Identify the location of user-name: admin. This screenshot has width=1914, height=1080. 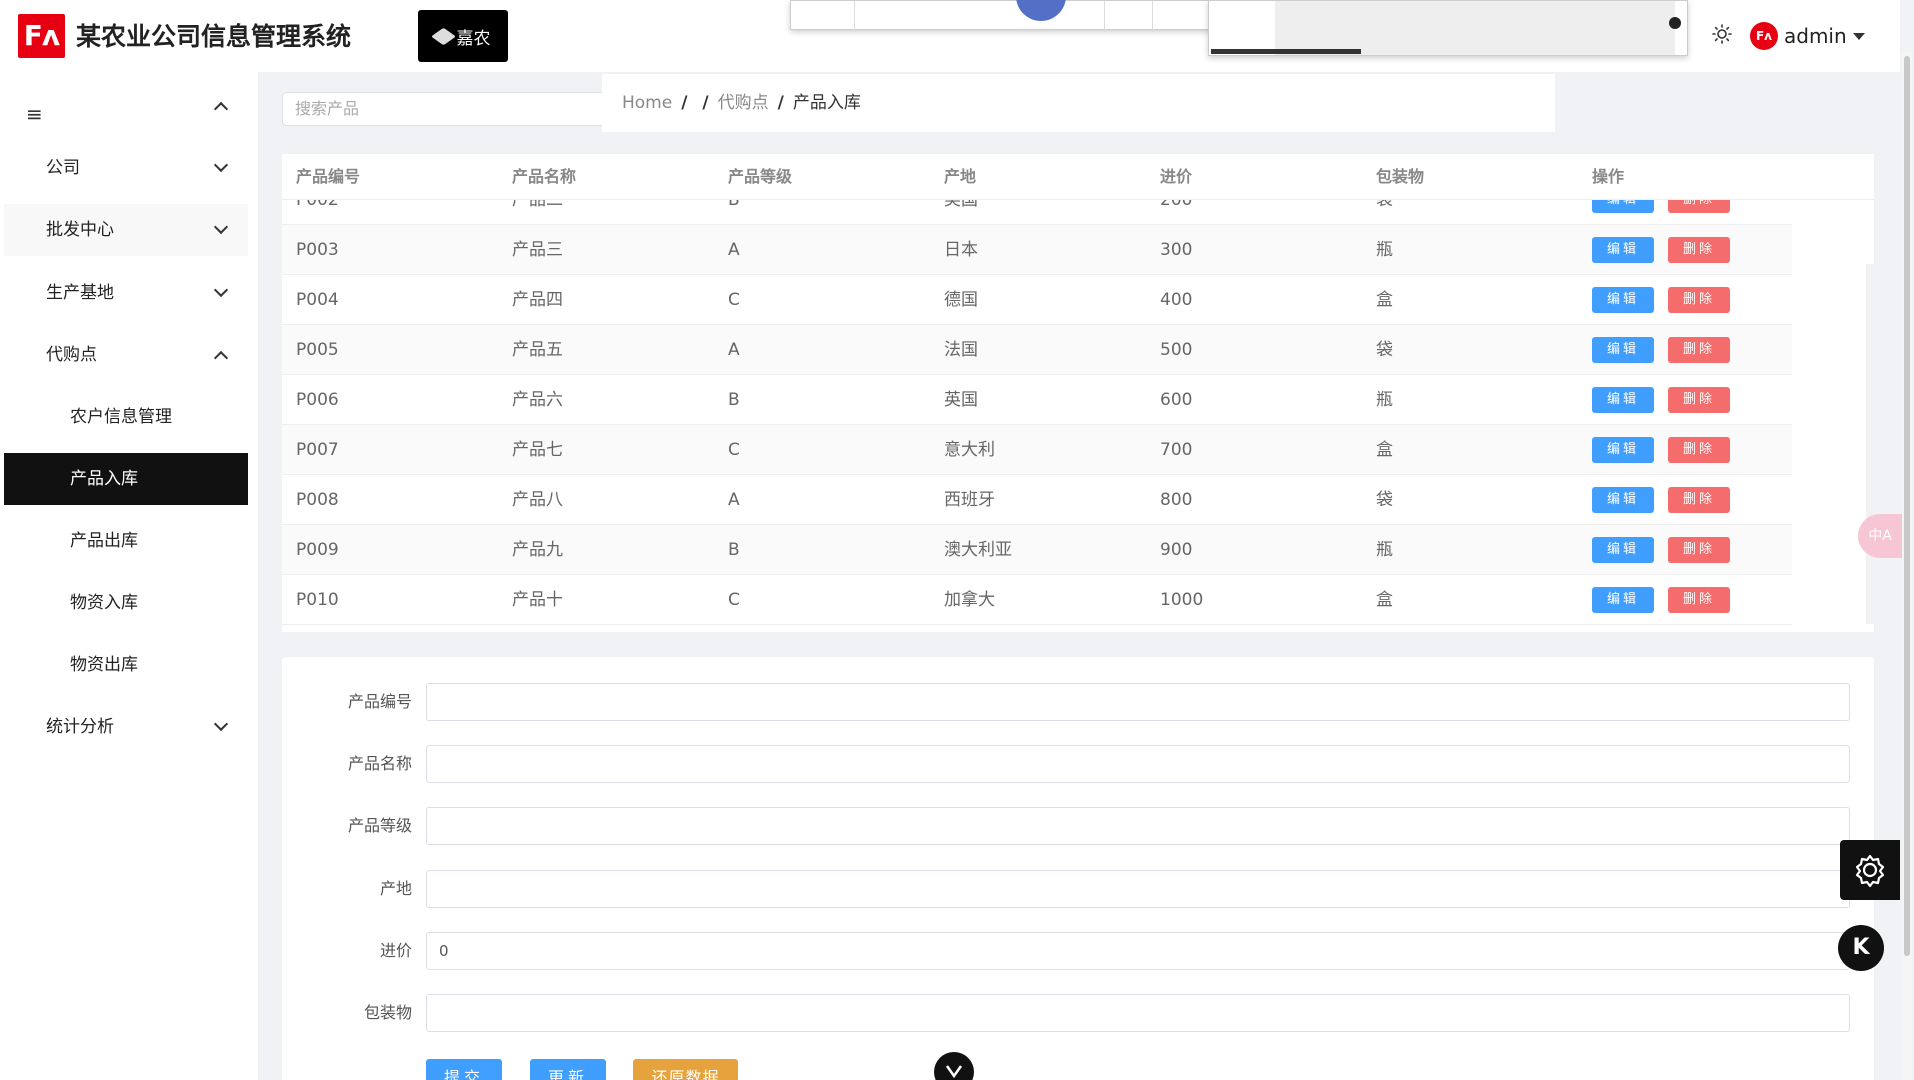
(1815, 36).